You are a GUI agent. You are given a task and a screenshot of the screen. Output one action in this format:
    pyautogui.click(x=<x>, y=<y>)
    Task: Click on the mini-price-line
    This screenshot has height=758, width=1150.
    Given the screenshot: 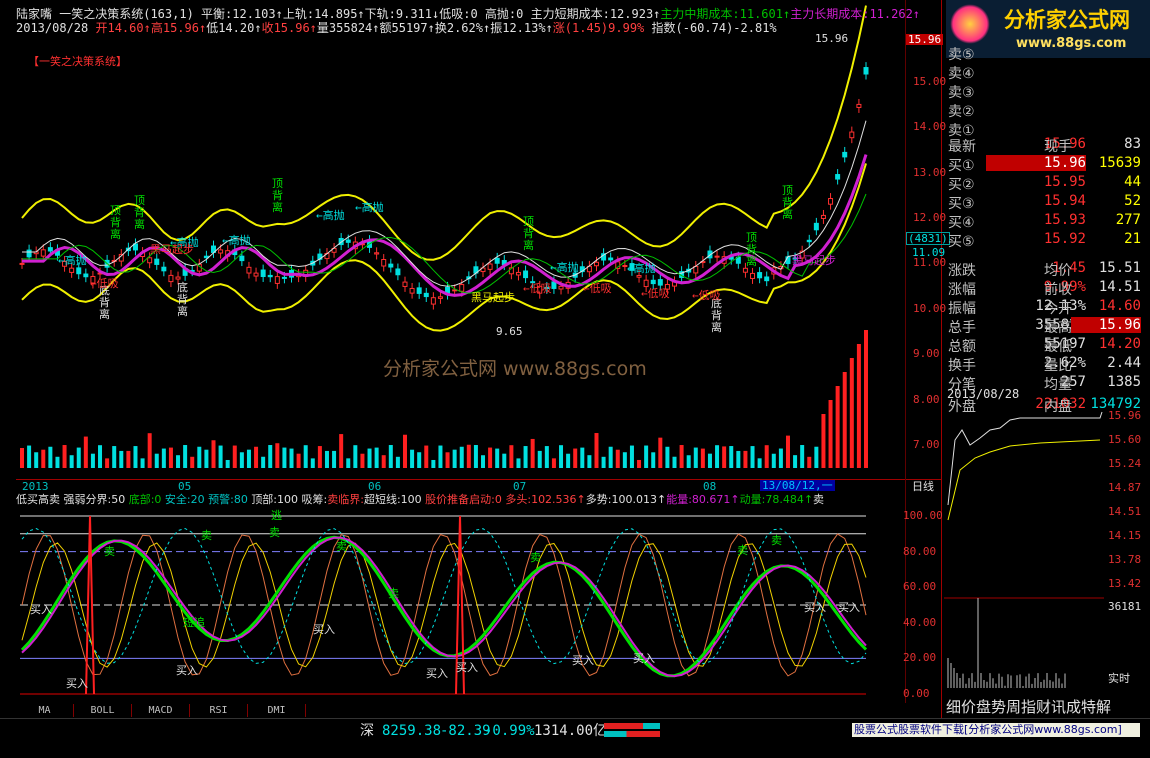 What is the action you would take?
    pyautogui.click(x=1025, y=458)
    